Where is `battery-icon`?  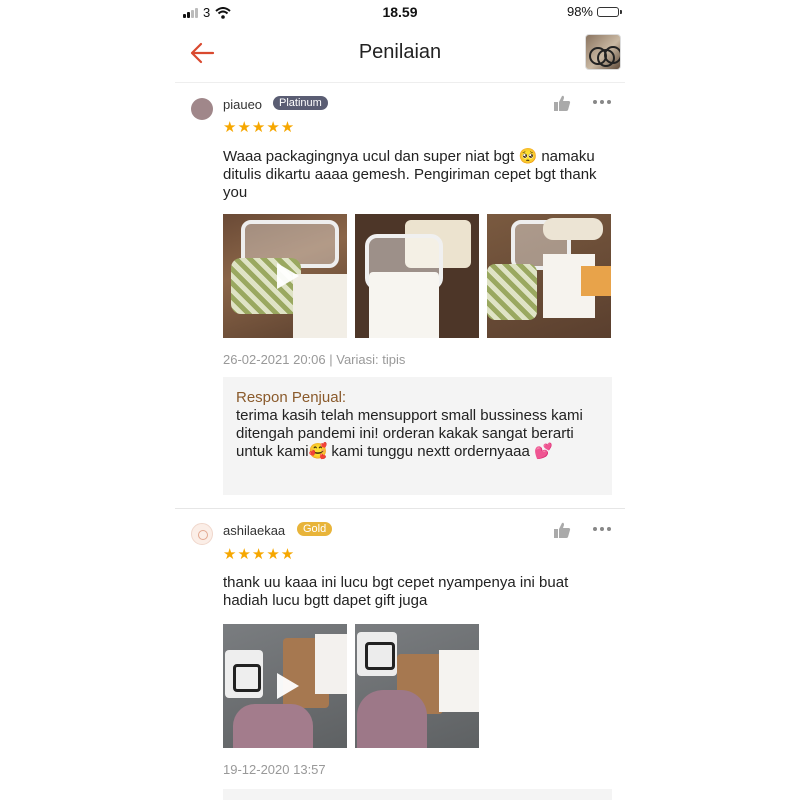
battery-icon is located at coordinates (609, 11).